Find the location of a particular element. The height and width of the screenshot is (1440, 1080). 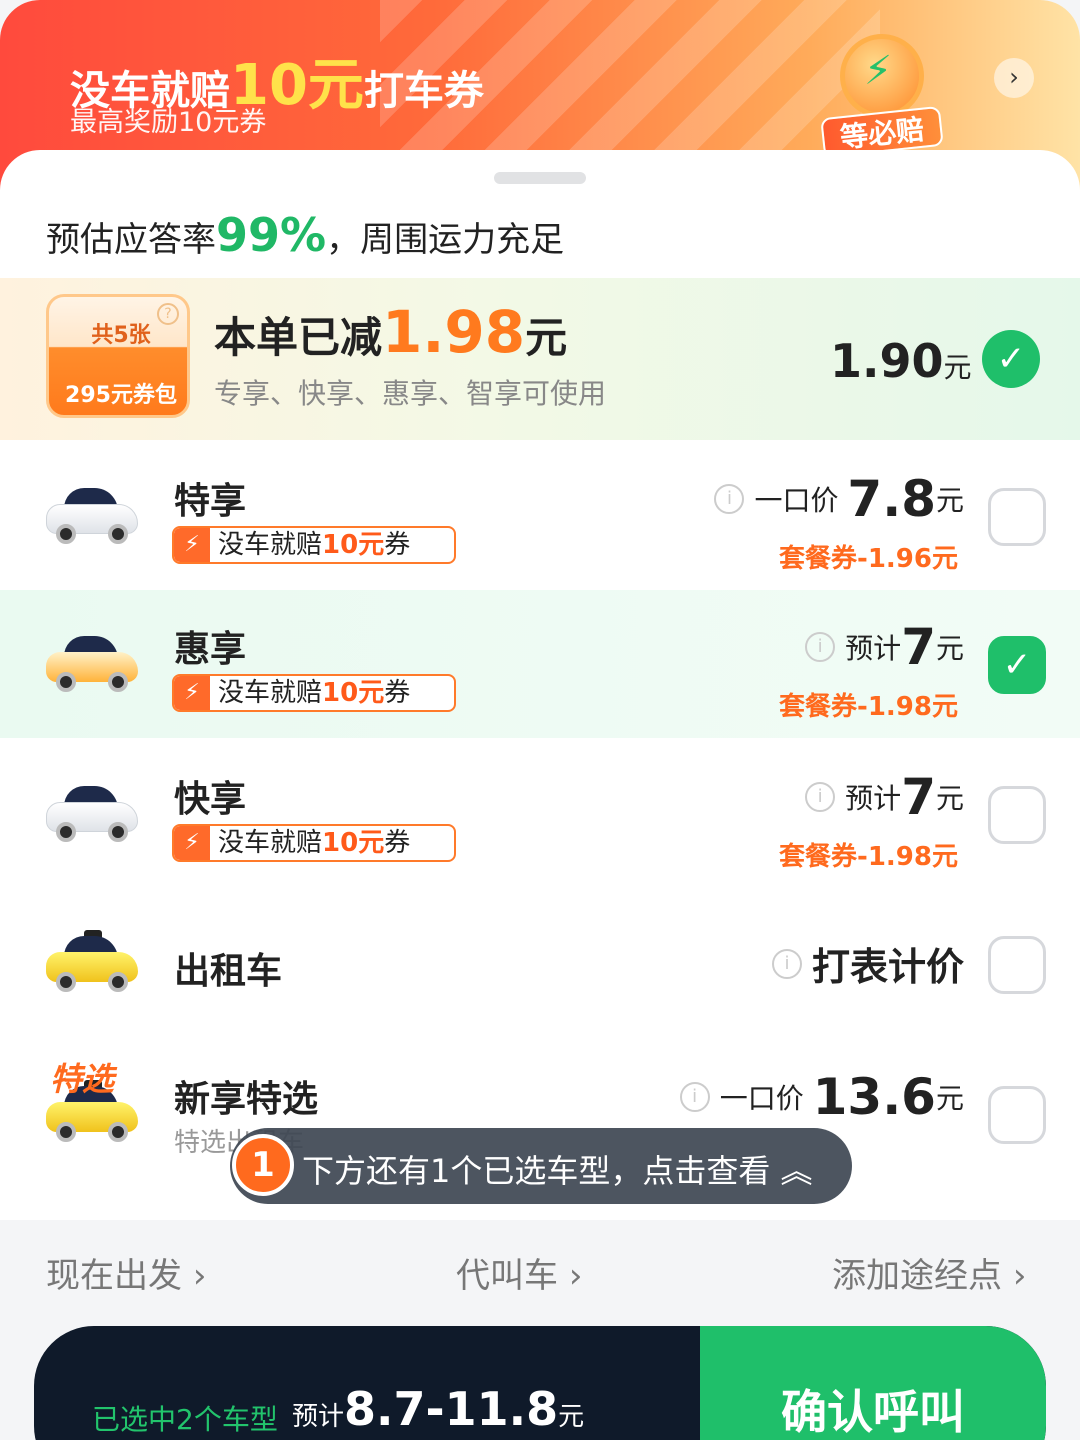

option-label: 代叫车 is located at coordinates (507, 1276).